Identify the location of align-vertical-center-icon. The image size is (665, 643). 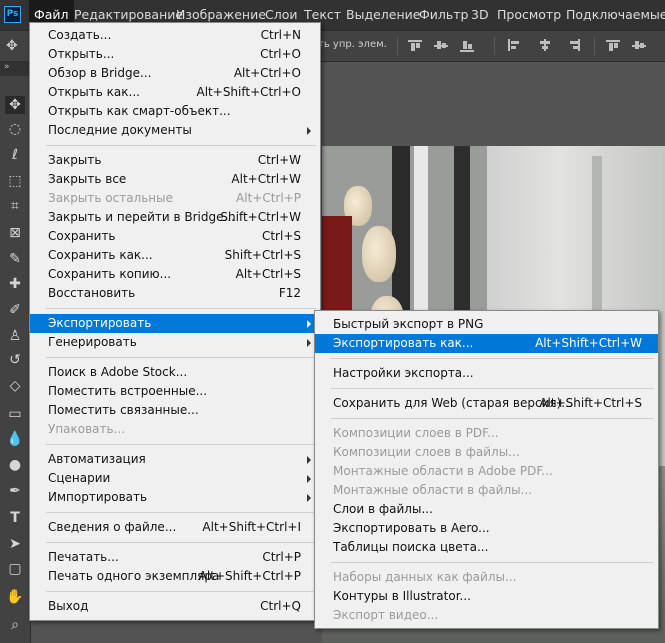
(441, 45).